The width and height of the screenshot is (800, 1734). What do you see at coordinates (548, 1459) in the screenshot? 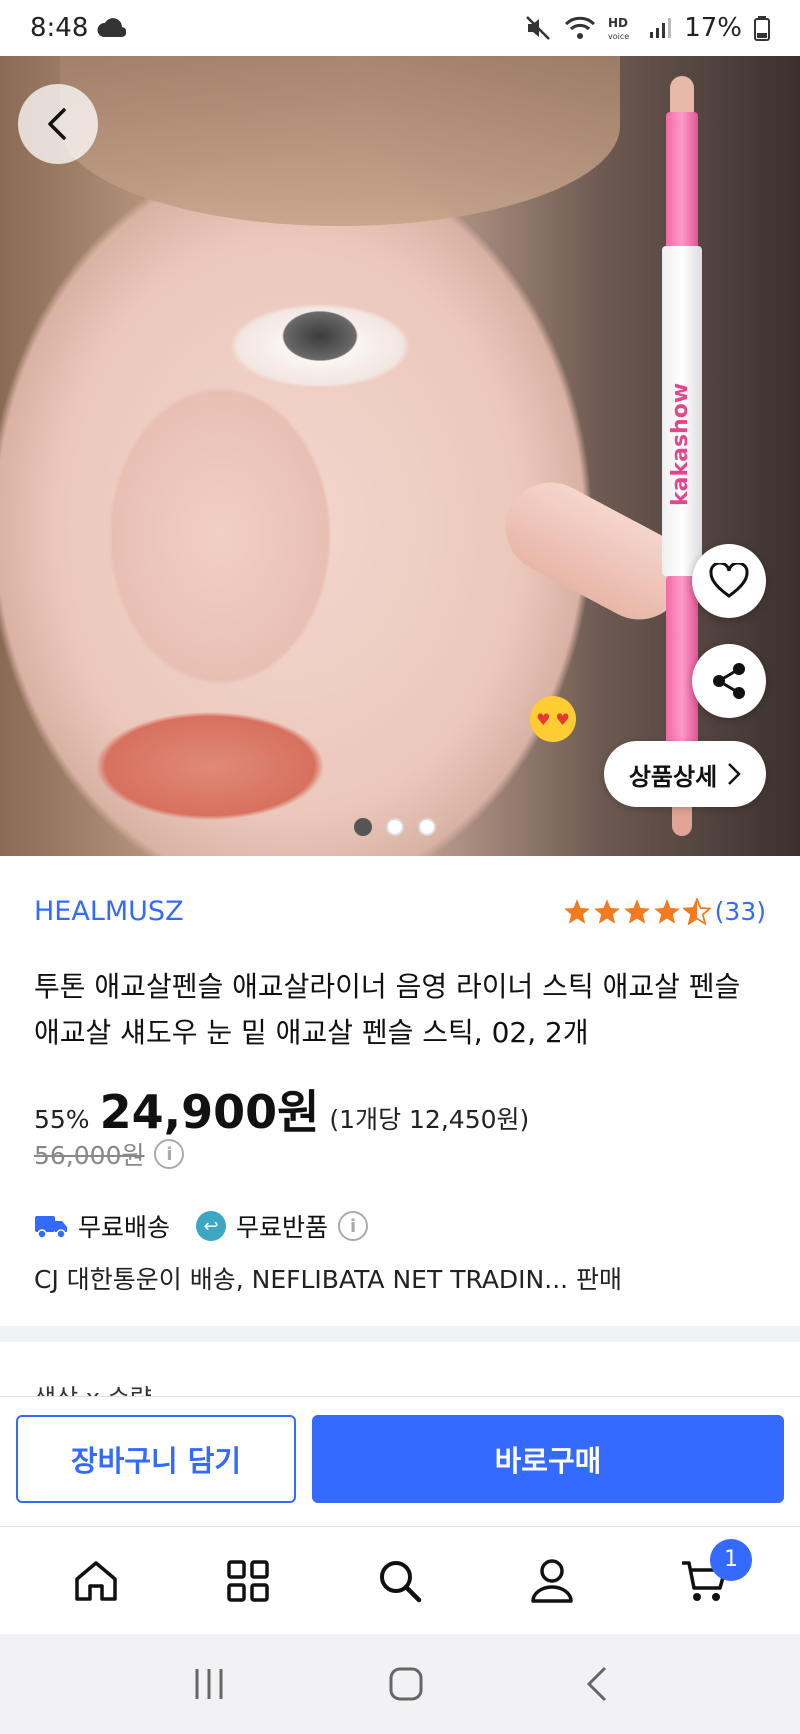
I see `buy-now-button: 바로구매` at bounding box center [548, 1459].